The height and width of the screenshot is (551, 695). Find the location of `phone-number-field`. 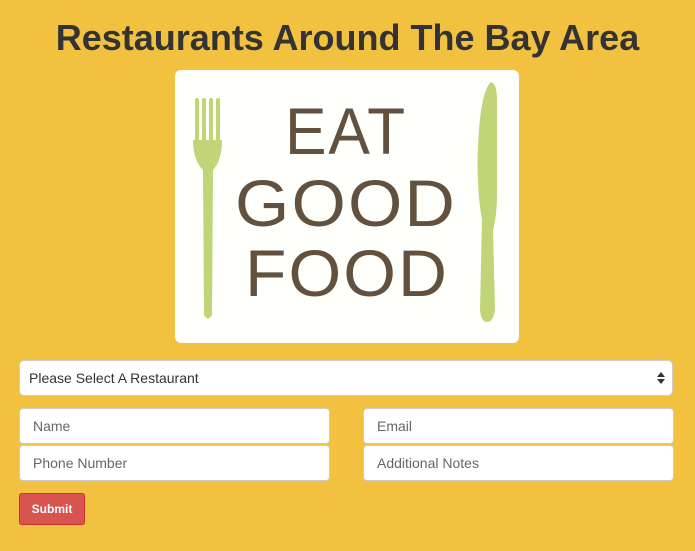

phone-number-field is located at coordinates (174, 463).